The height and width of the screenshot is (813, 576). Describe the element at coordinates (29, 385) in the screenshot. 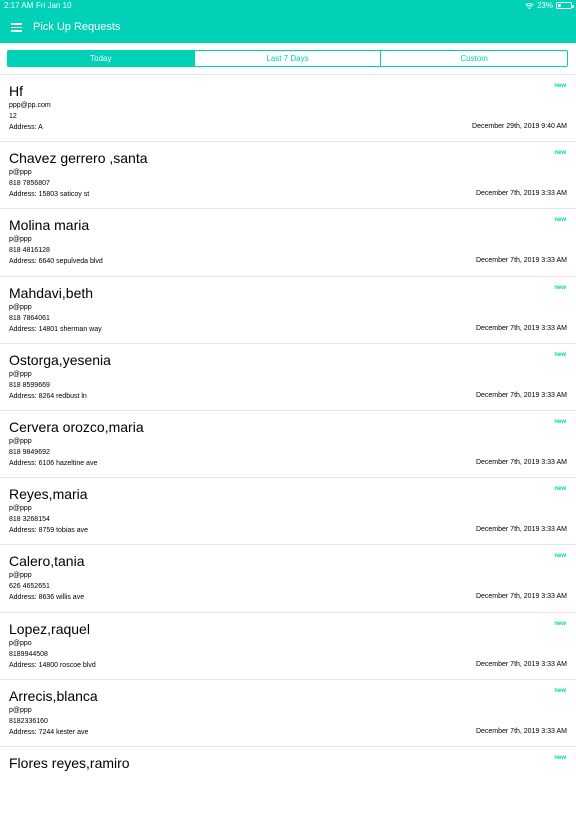

I see `request-phone: 818 8599669` at that location.